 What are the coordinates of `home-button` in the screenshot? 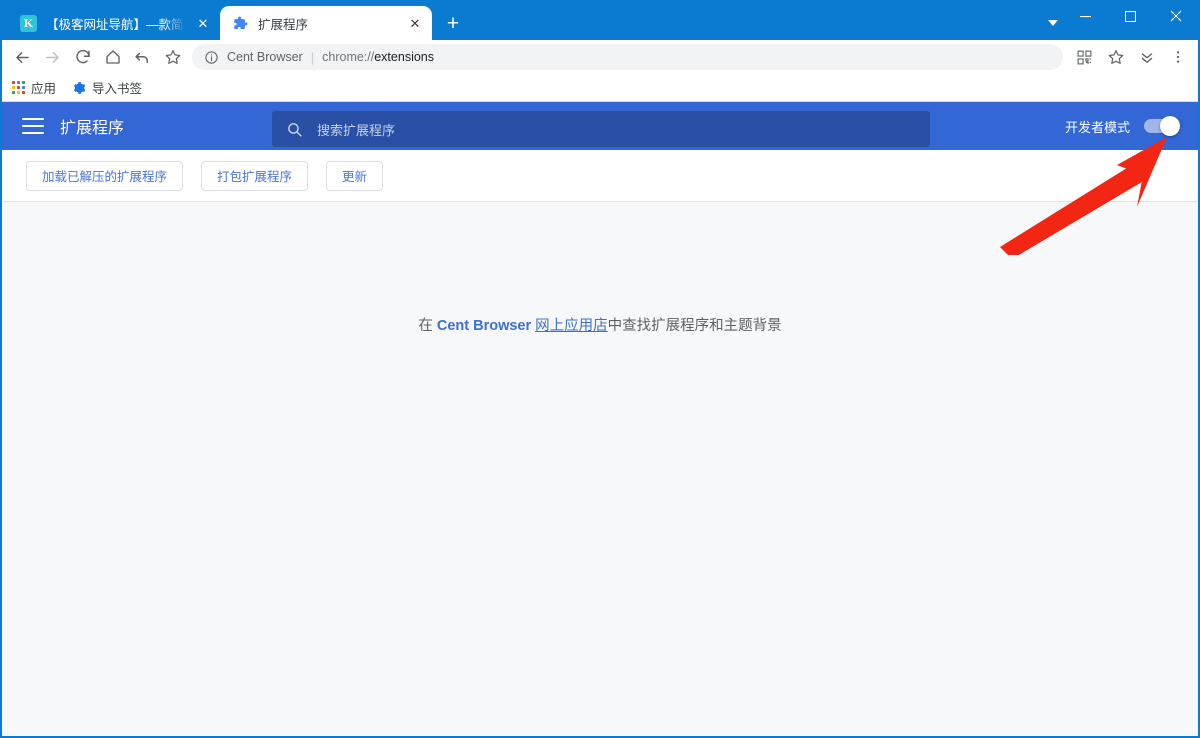 It's located at (112, 57).